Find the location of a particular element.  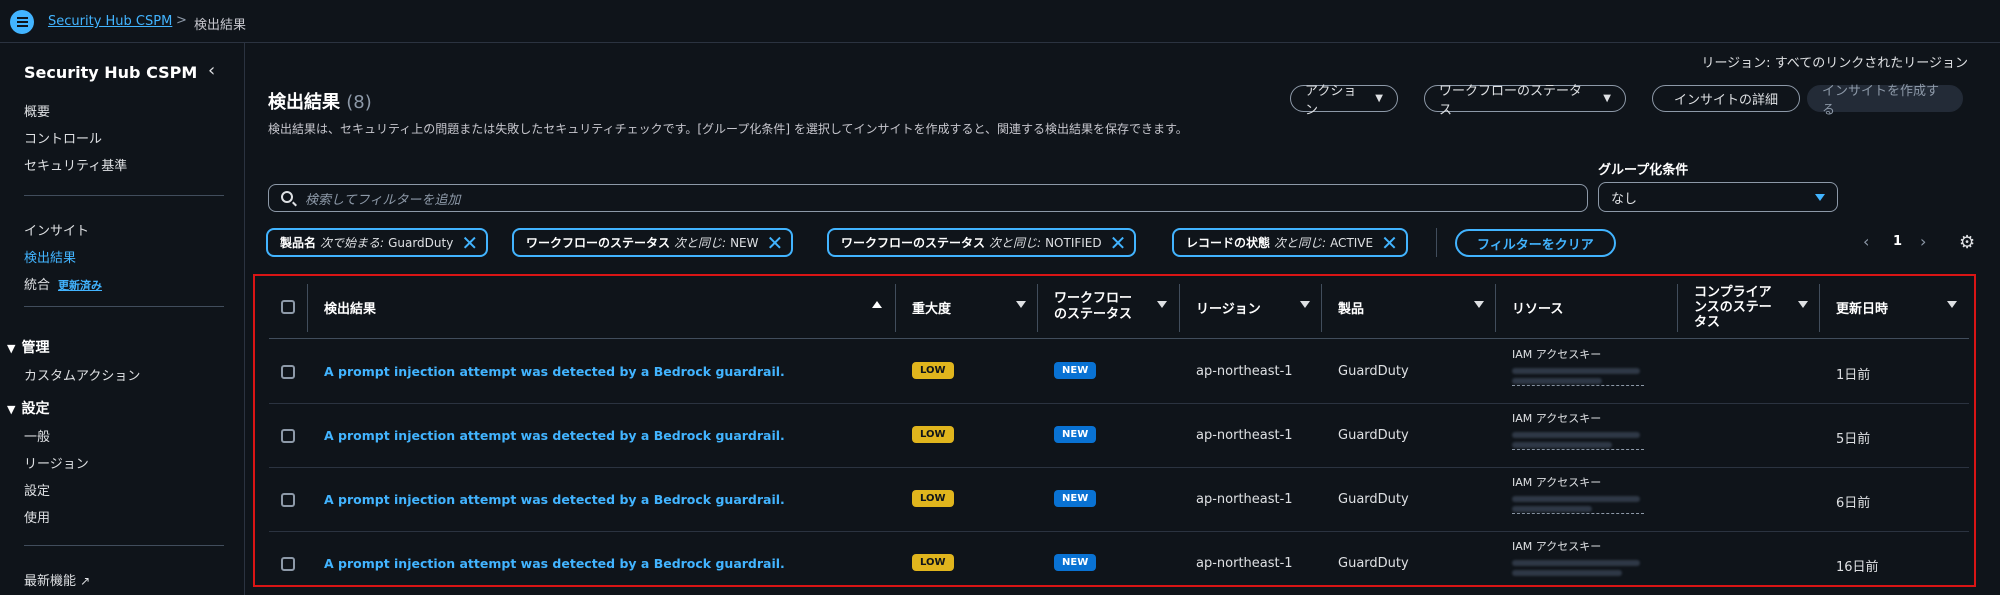

product-cell: GuardDuty is located at coordinates (1373, 435).